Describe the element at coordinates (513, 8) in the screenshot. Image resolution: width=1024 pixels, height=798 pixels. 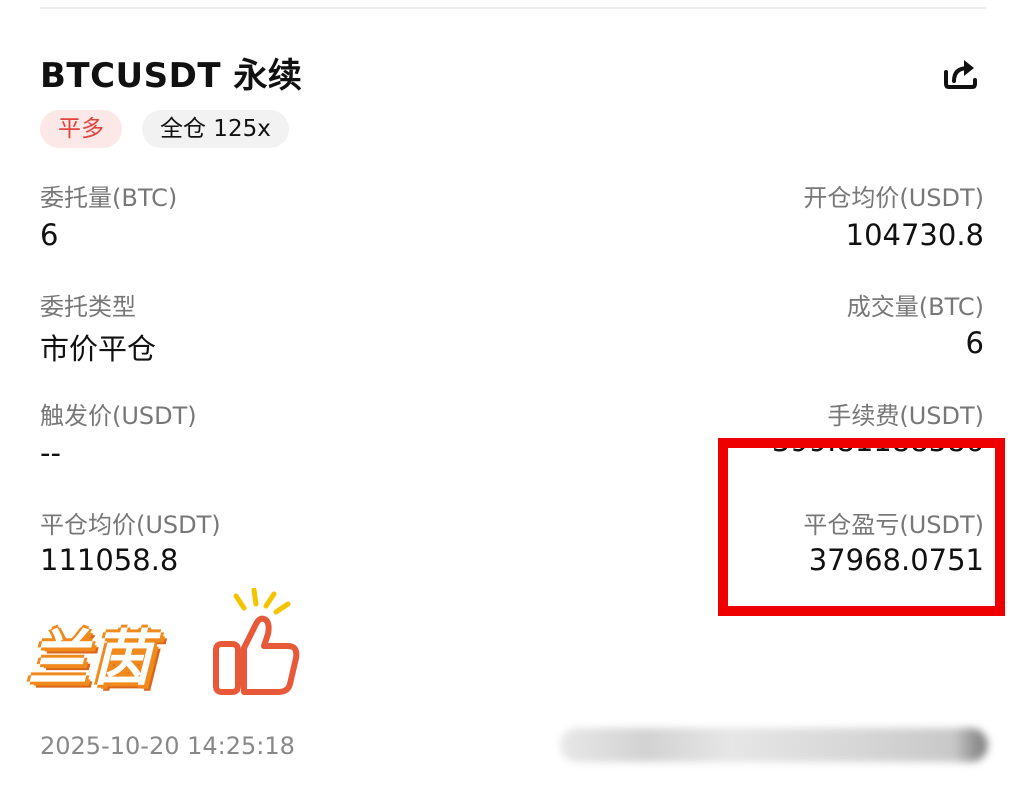
I see `top-divider` at that location.